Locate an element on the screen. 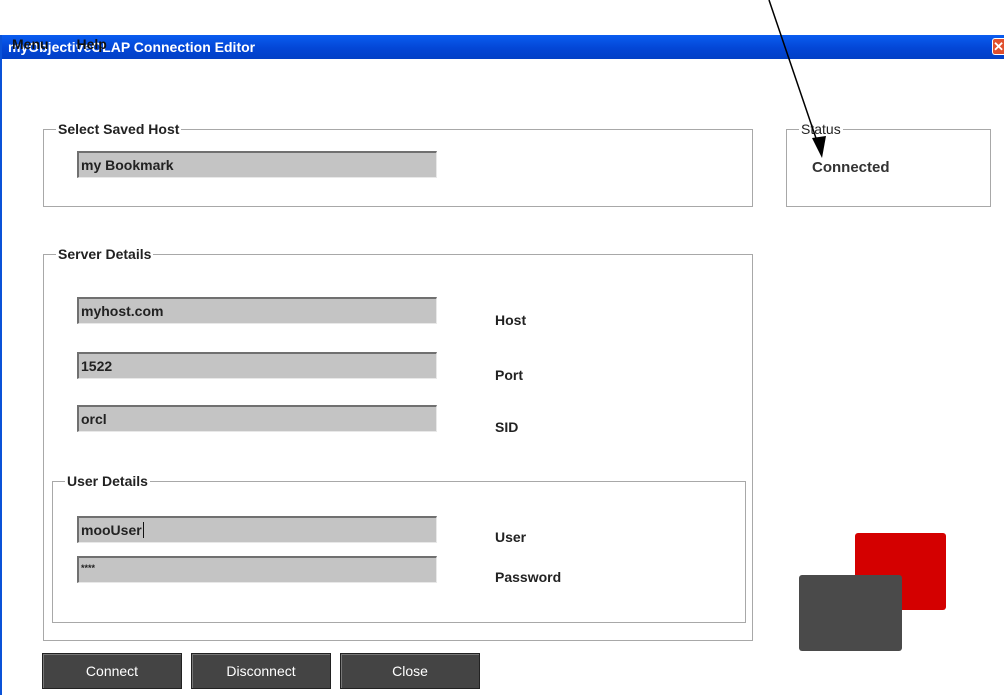 The width and height of the screenshot is (1004, 695). text-cursor is located at coordinates (143, 530).